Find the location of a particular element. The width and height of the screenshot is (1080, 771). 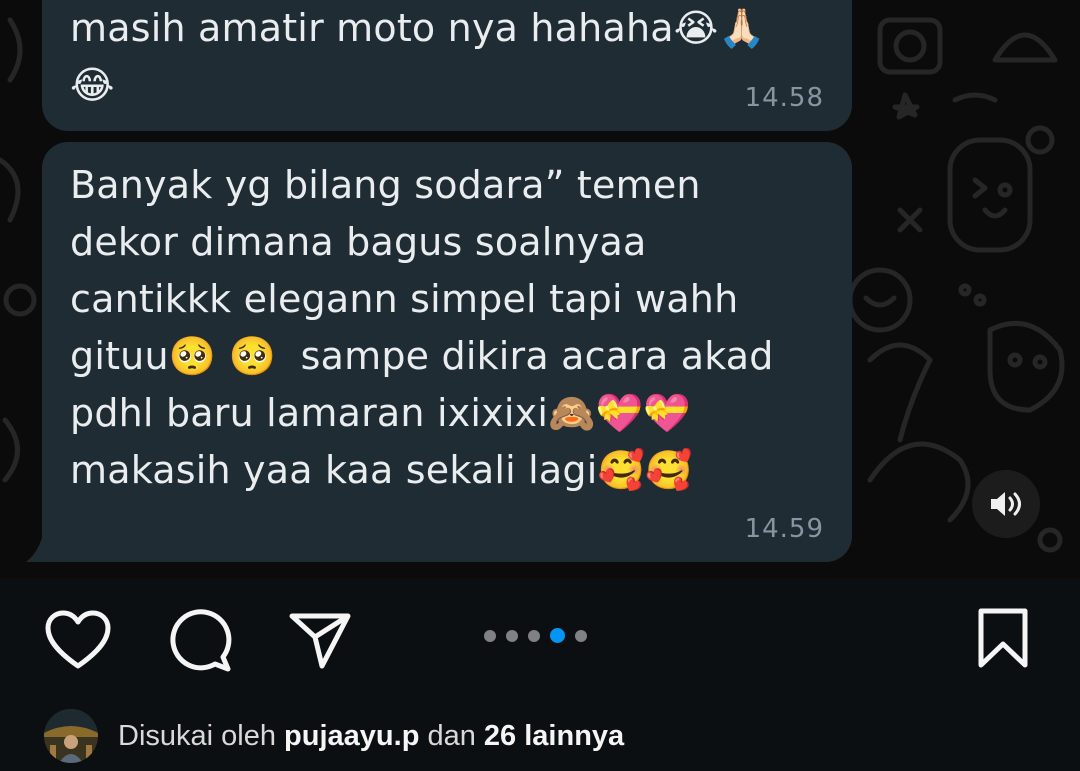

message-timestamp: 14.59 is located at coordinates (784, 529).